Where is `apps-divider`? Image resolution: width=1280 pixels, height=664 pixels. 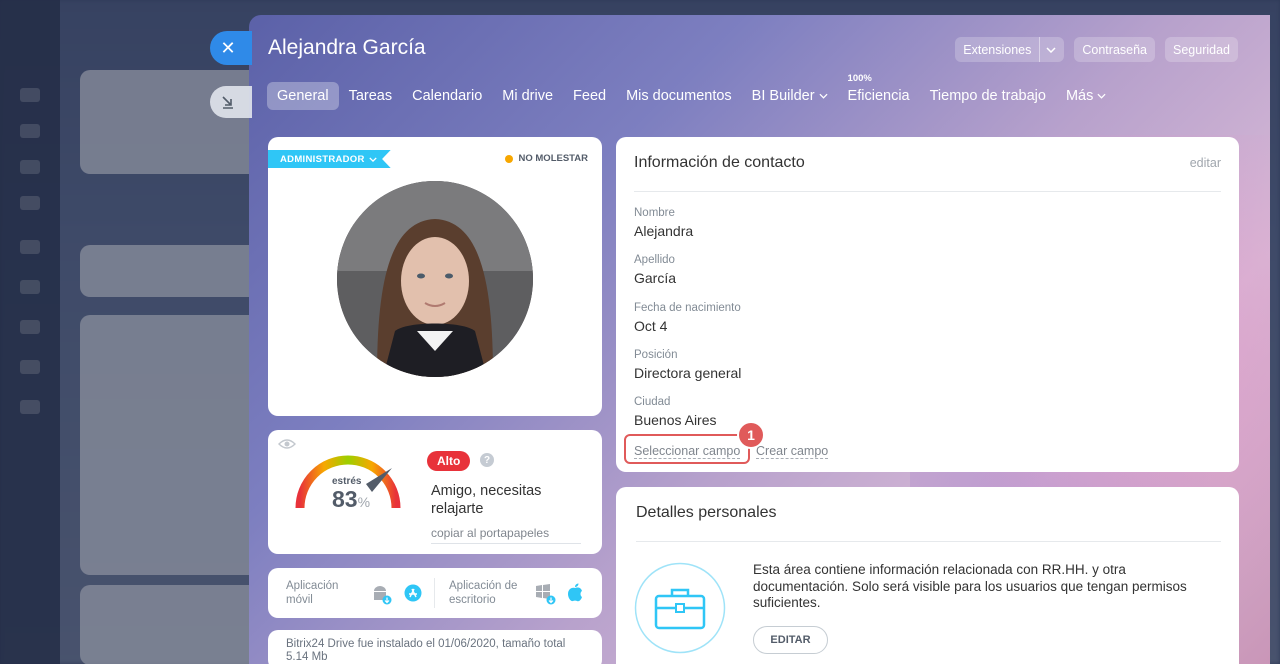
apps-divider is located at coordinates (434, 593).